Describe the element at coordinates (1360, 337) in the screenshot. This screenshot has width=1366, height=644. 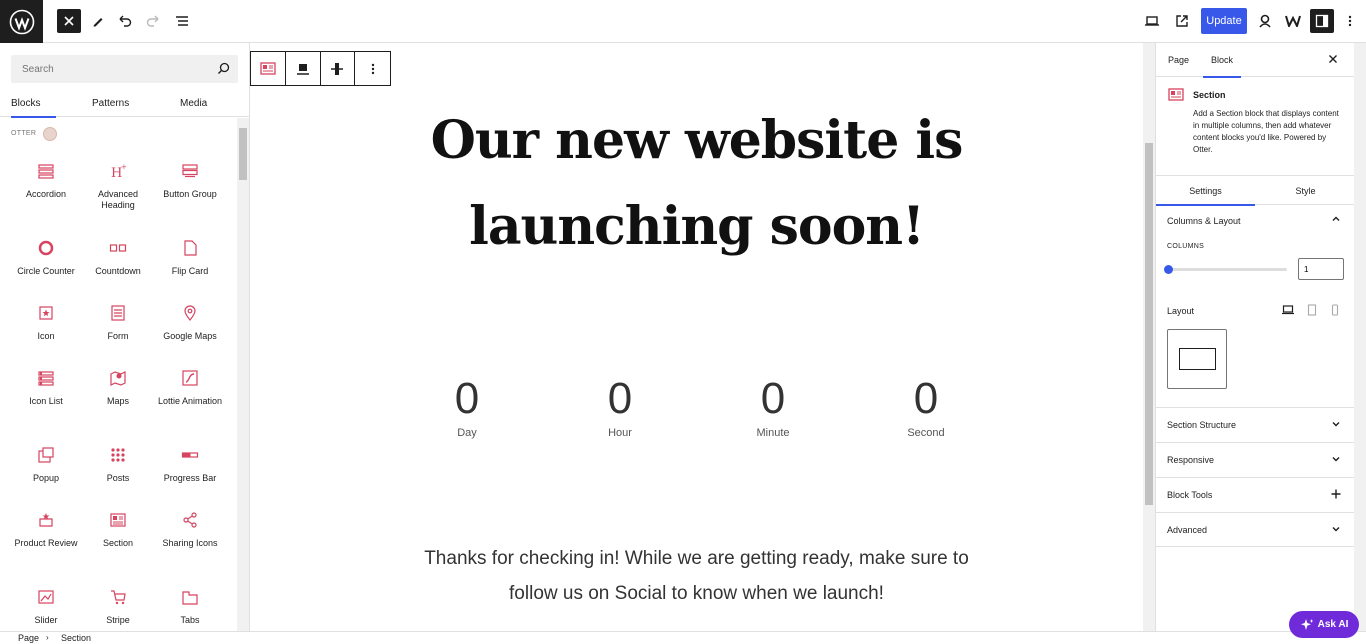
I see `sidebar-scrollbar` at that location.